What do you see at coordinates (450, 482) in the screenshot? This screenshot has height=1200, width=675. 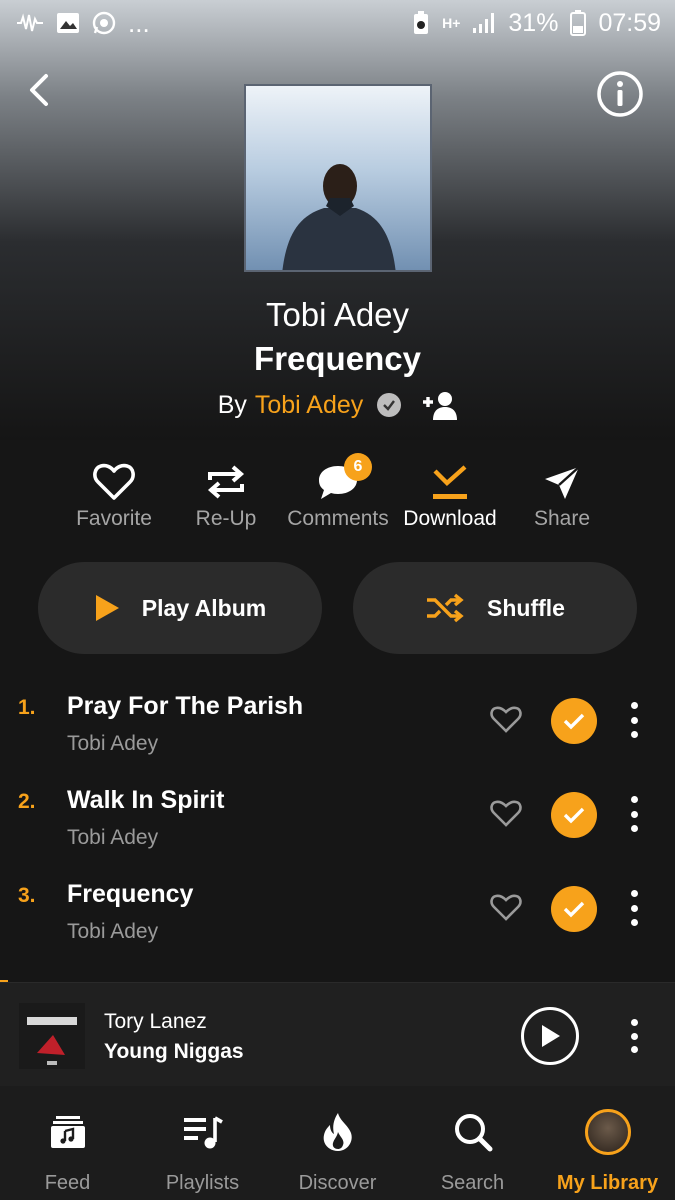 I see `download-icon` at bounding box center [450, 482].